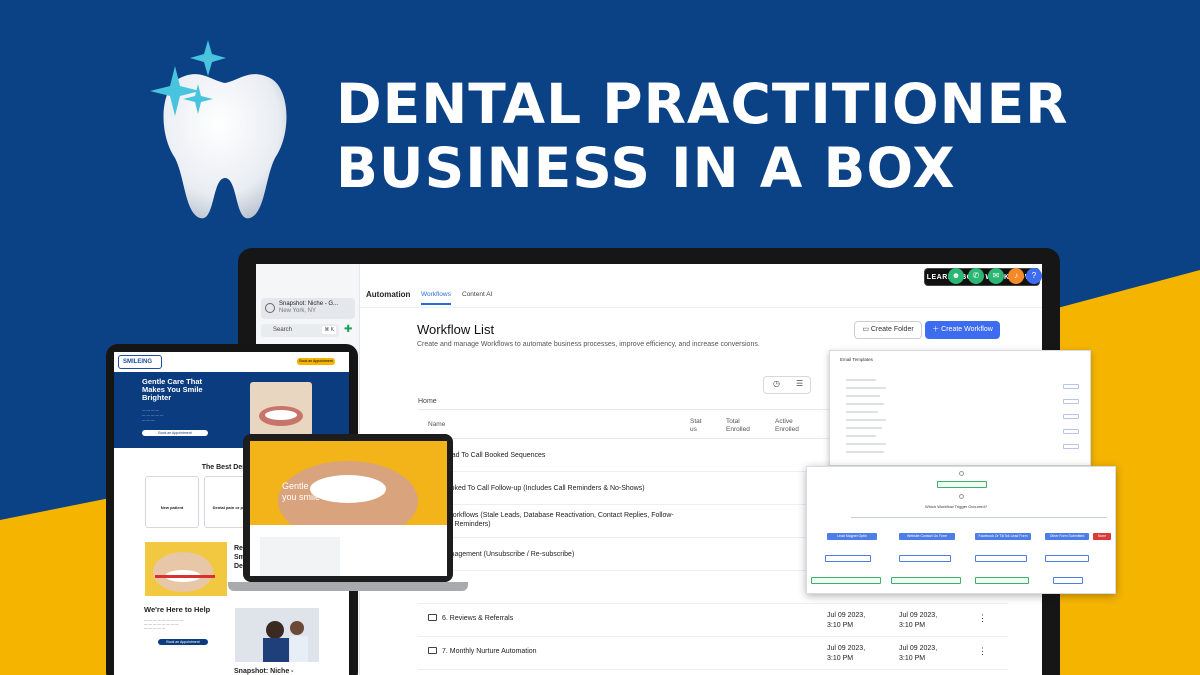 Image resolution: width=1200 pixels, height=675 pixels. I want to click on trigger-question: Which Workflow Trigger Occurred?, so click(956, 506).